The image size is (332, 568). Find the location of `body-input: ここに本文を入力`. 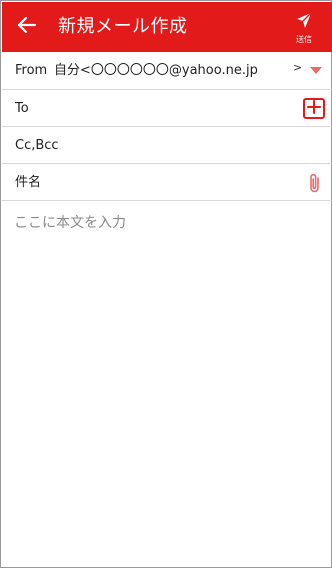

body-input: ここに本文を入力 is located at coordinates (70, 223).